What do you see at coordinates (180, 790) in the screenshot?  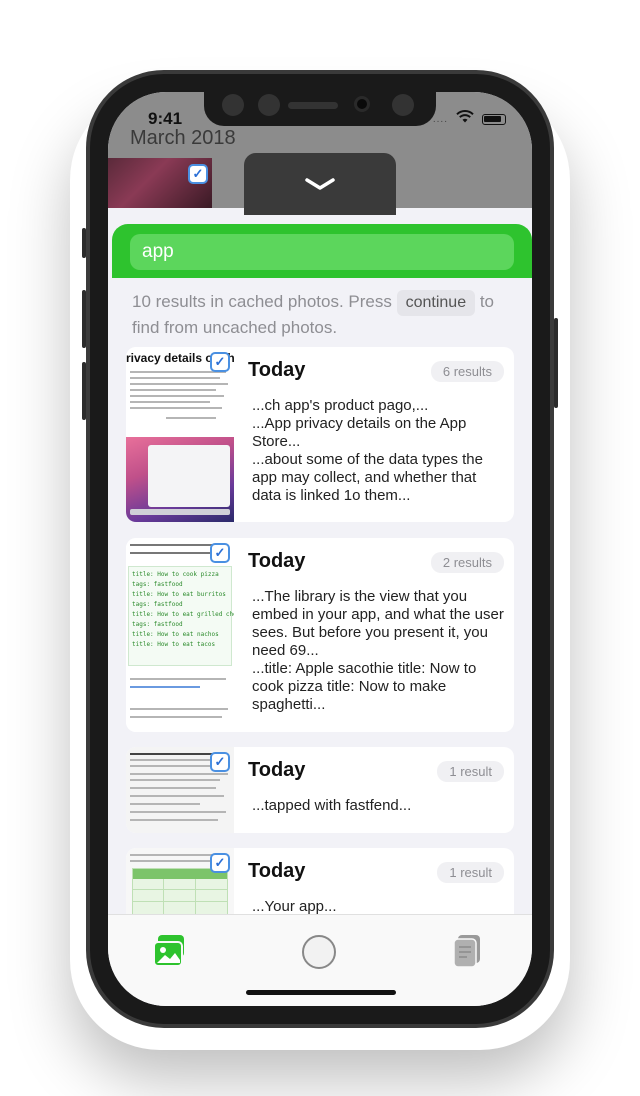 I see `result-thumbnail: ✓` at bounding box center [180, 790].